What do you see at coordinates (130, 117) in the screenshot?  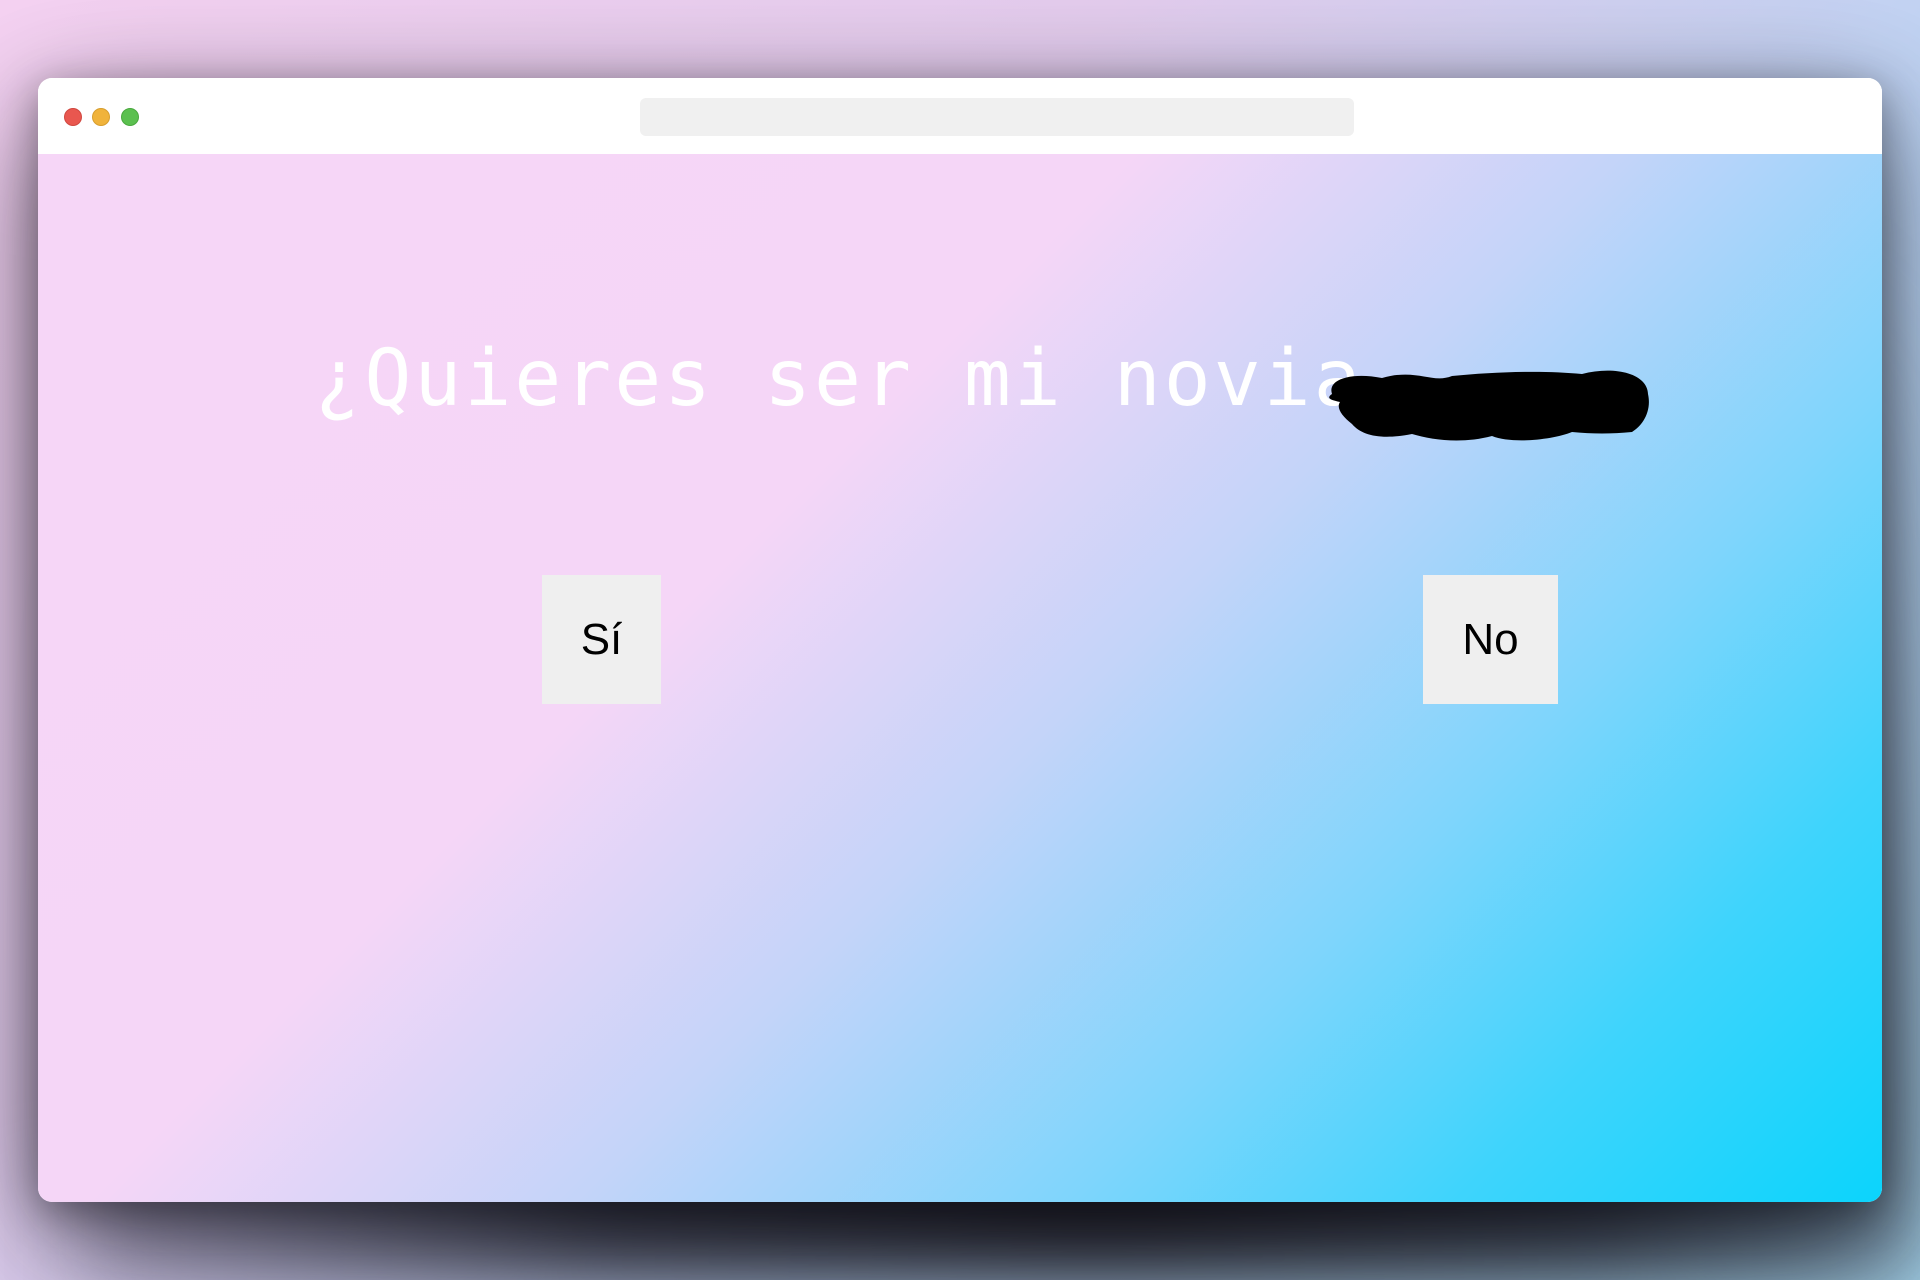 I see `maximize-window-button` at bounding box center [130, 117].